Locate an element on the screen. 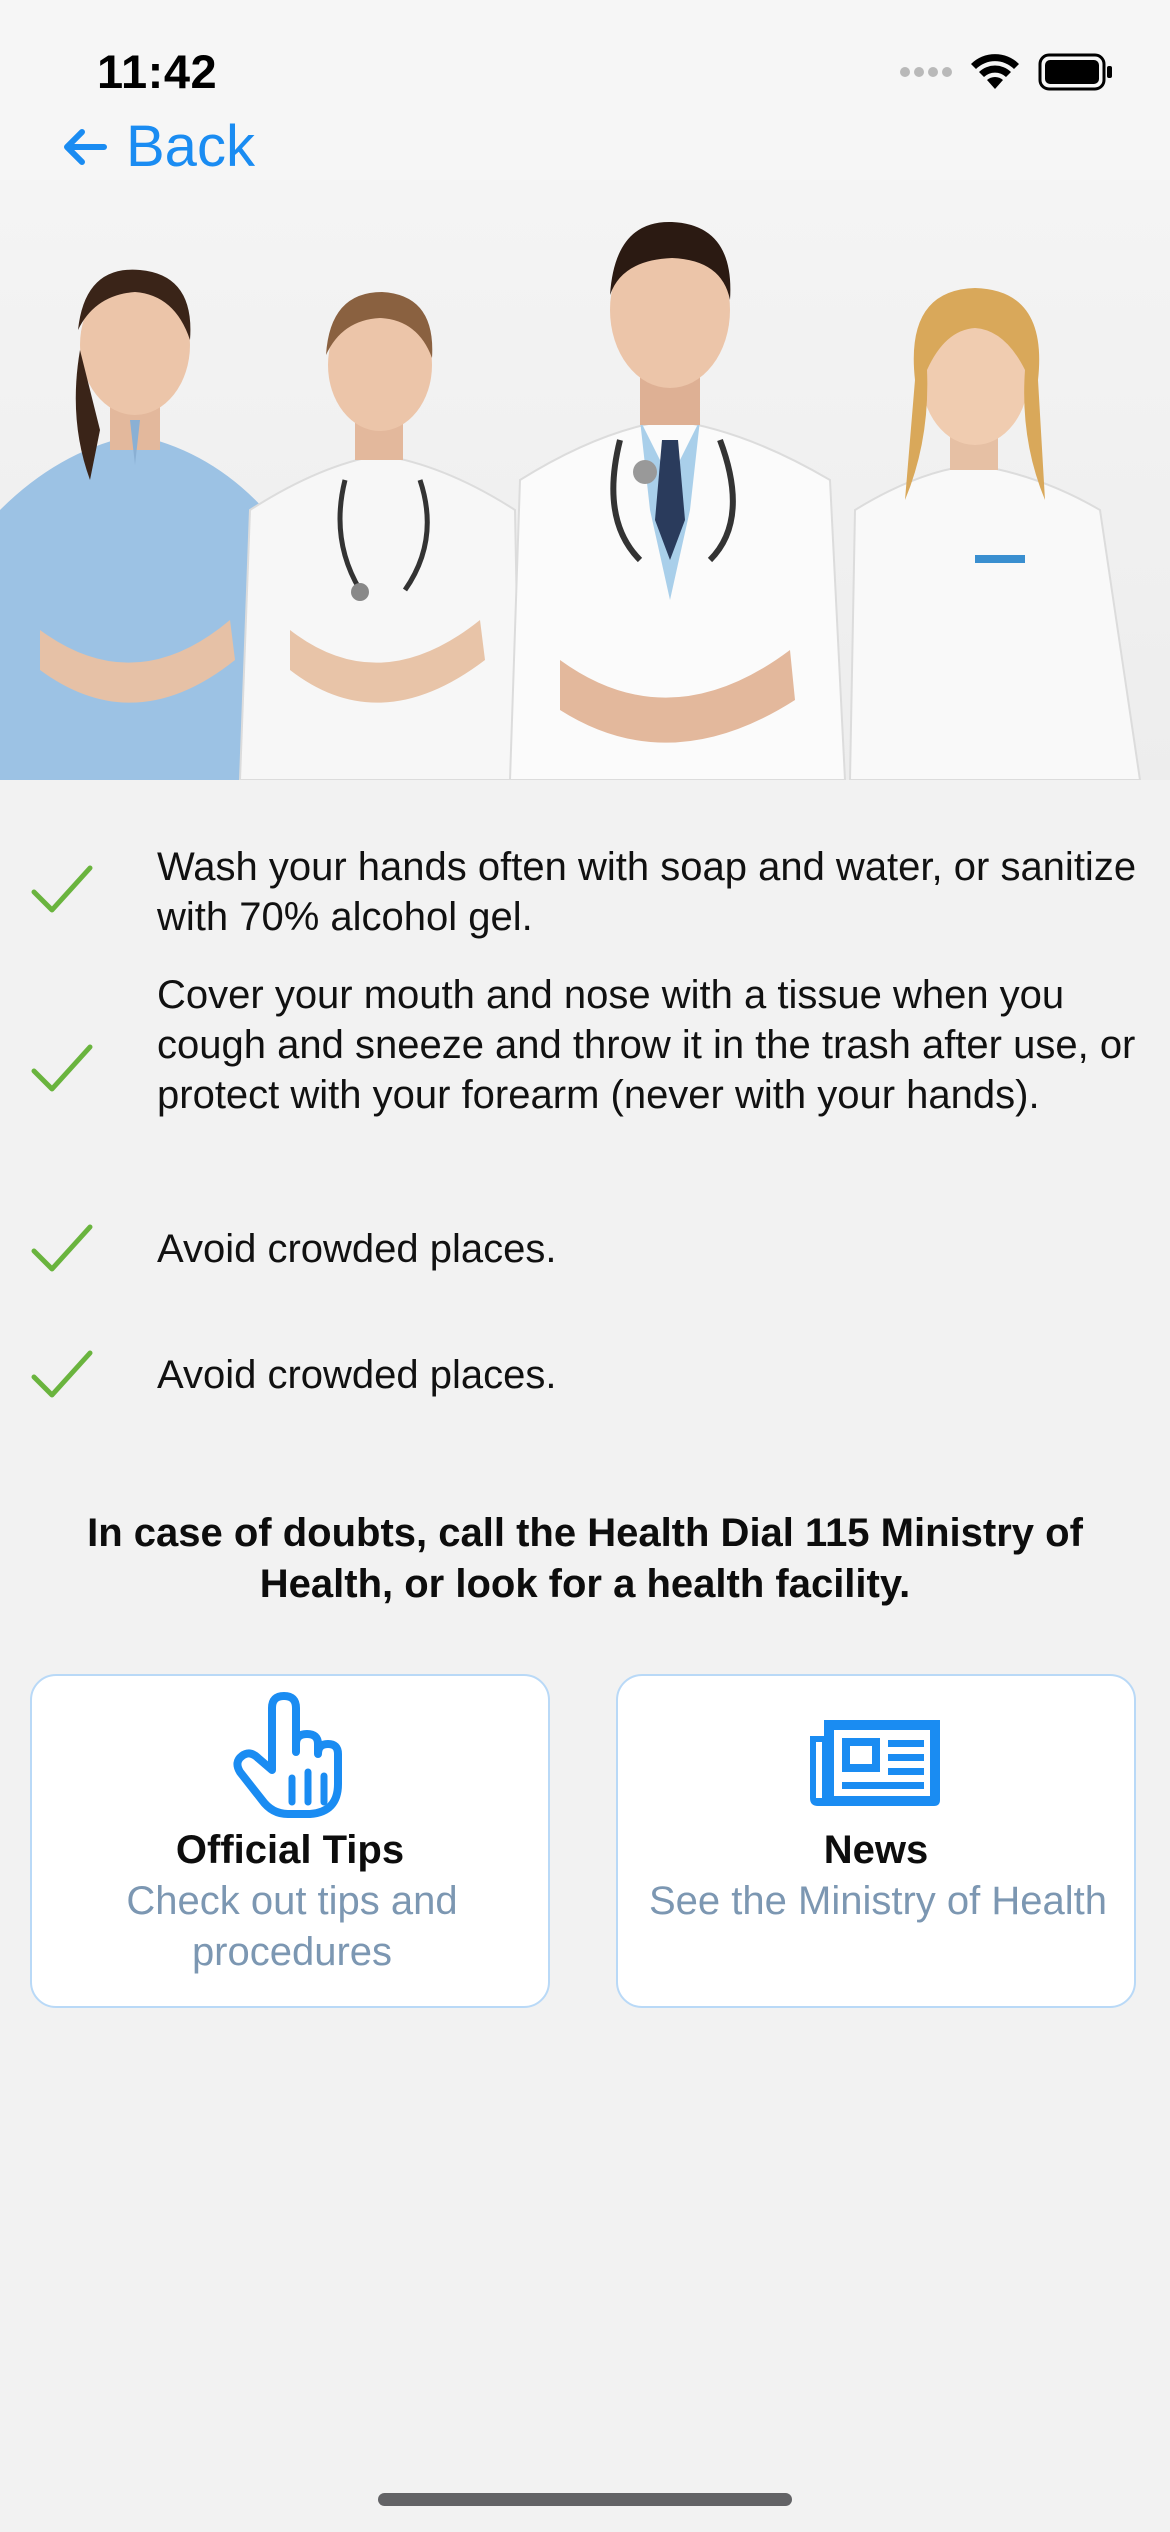 Image resolution: width=1170 pixels, height=2532 pixels. card-subtitle: See the Ministry of Health is located at coordinates (878, 1901).